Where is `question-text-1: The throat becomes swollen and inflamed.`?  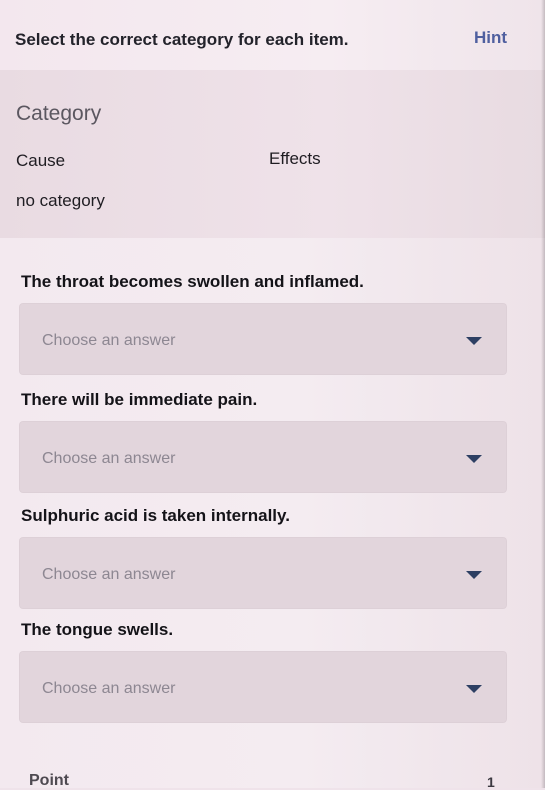 question-text-1: The throat becomes swollen and inflamed. is located at coordinates (192, 281).